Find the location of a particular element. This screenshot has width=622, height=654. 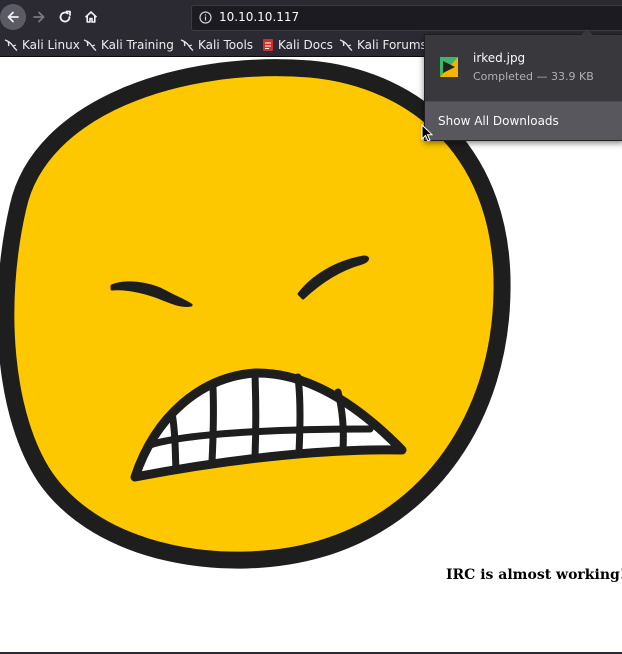

bookmark-label: Kali Forums is located at coordinates (392, 45).